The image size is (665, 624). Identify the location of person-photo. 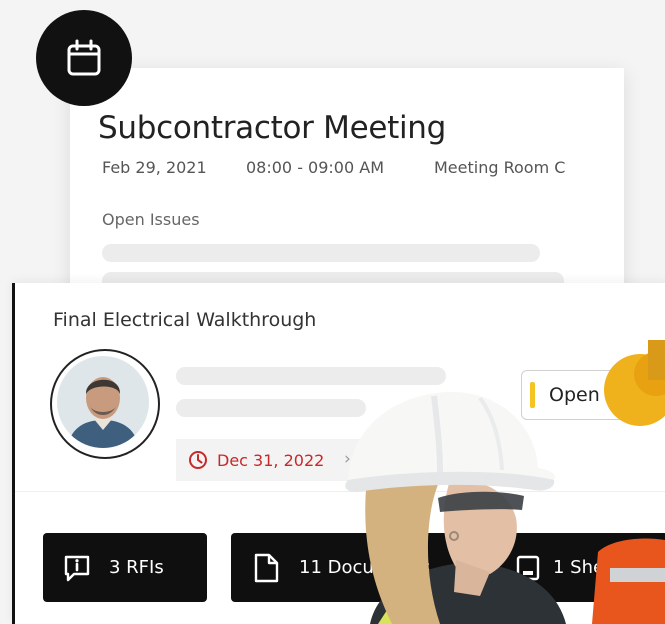
(103, 402).